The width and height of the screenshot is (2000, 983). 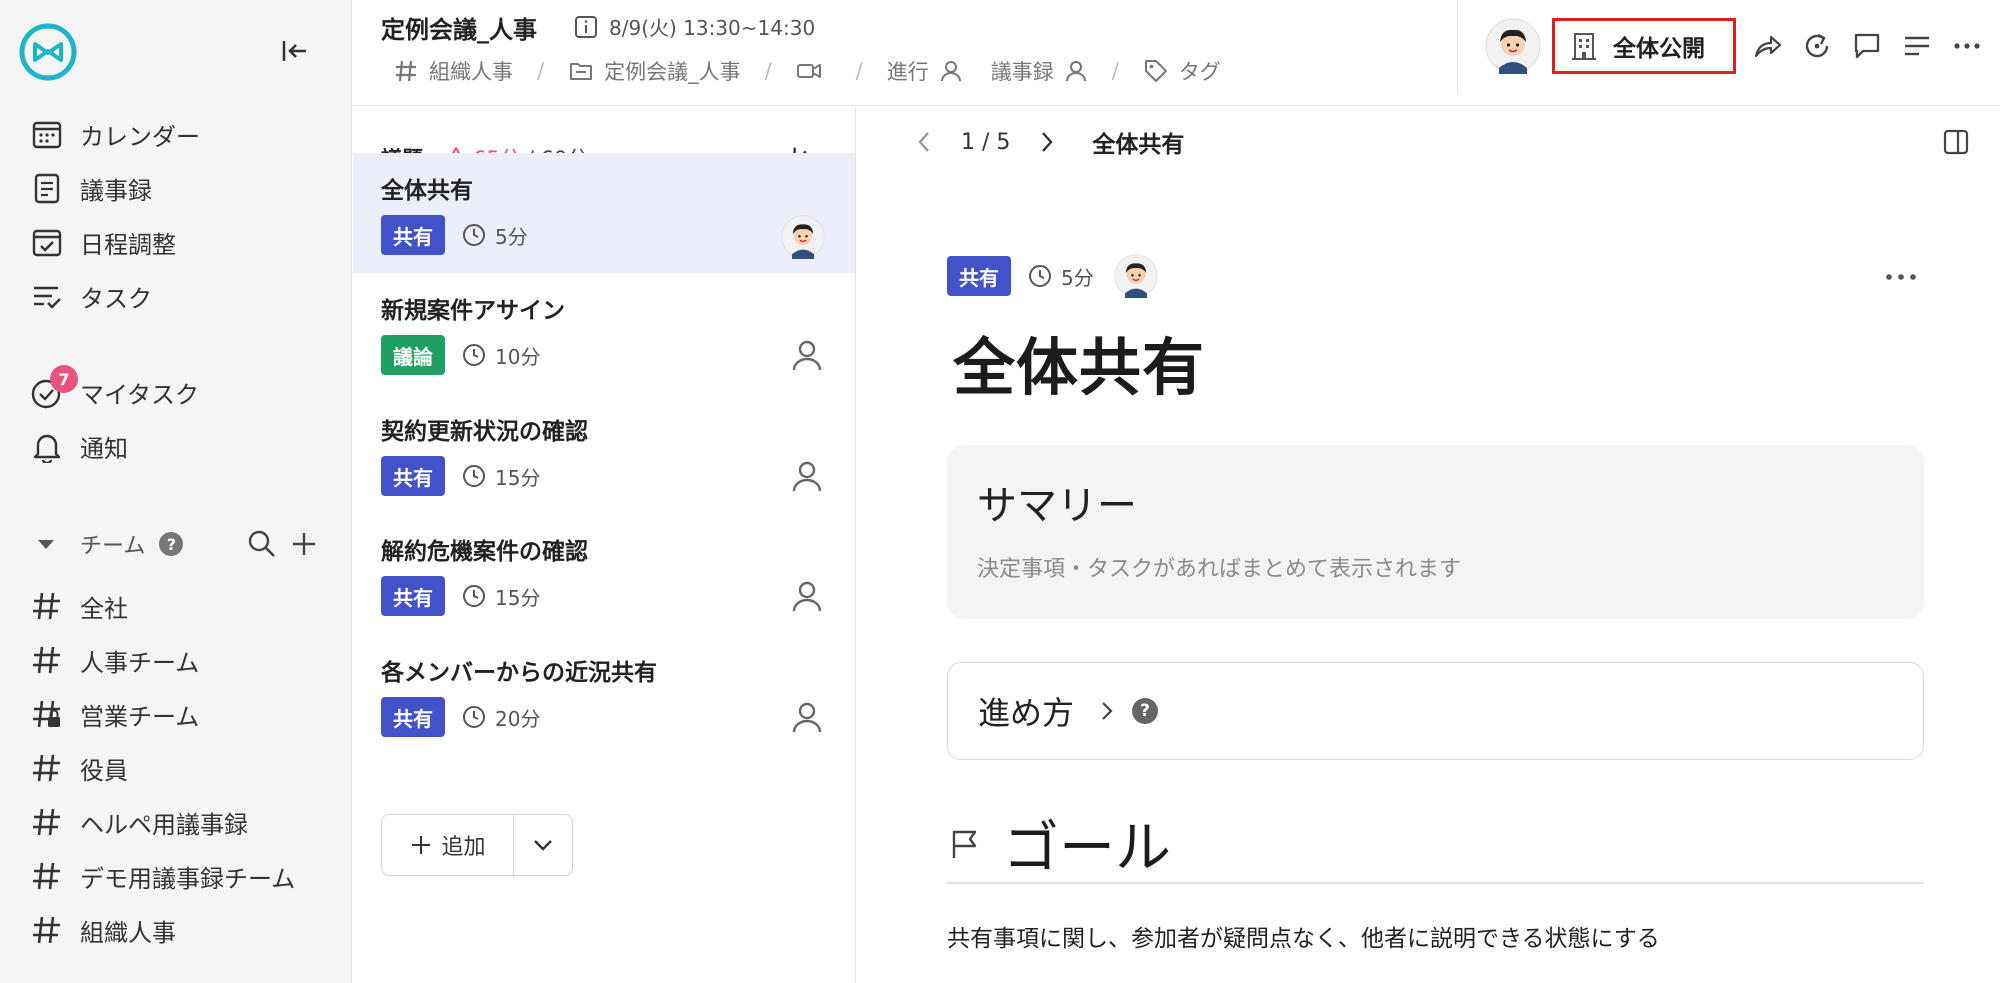 What do you see at coordinates (1435, 711) in the screenshot?
I see `proceed-section: 進め方 ?` at bounding box center [1435, 711].